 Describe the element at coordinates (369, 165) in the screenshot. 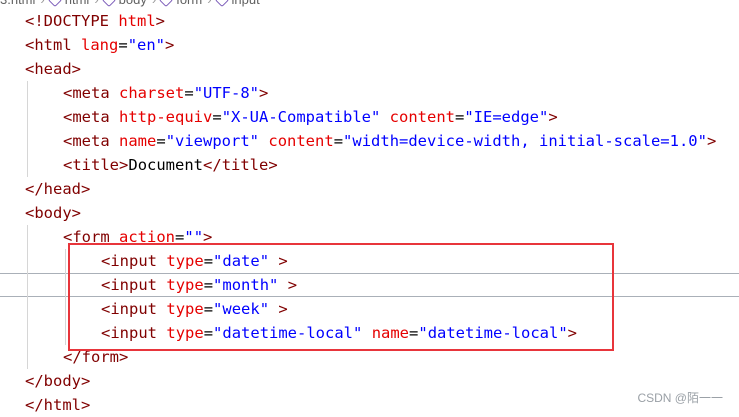

I see `code-line: <title>Document</title>` at that location.